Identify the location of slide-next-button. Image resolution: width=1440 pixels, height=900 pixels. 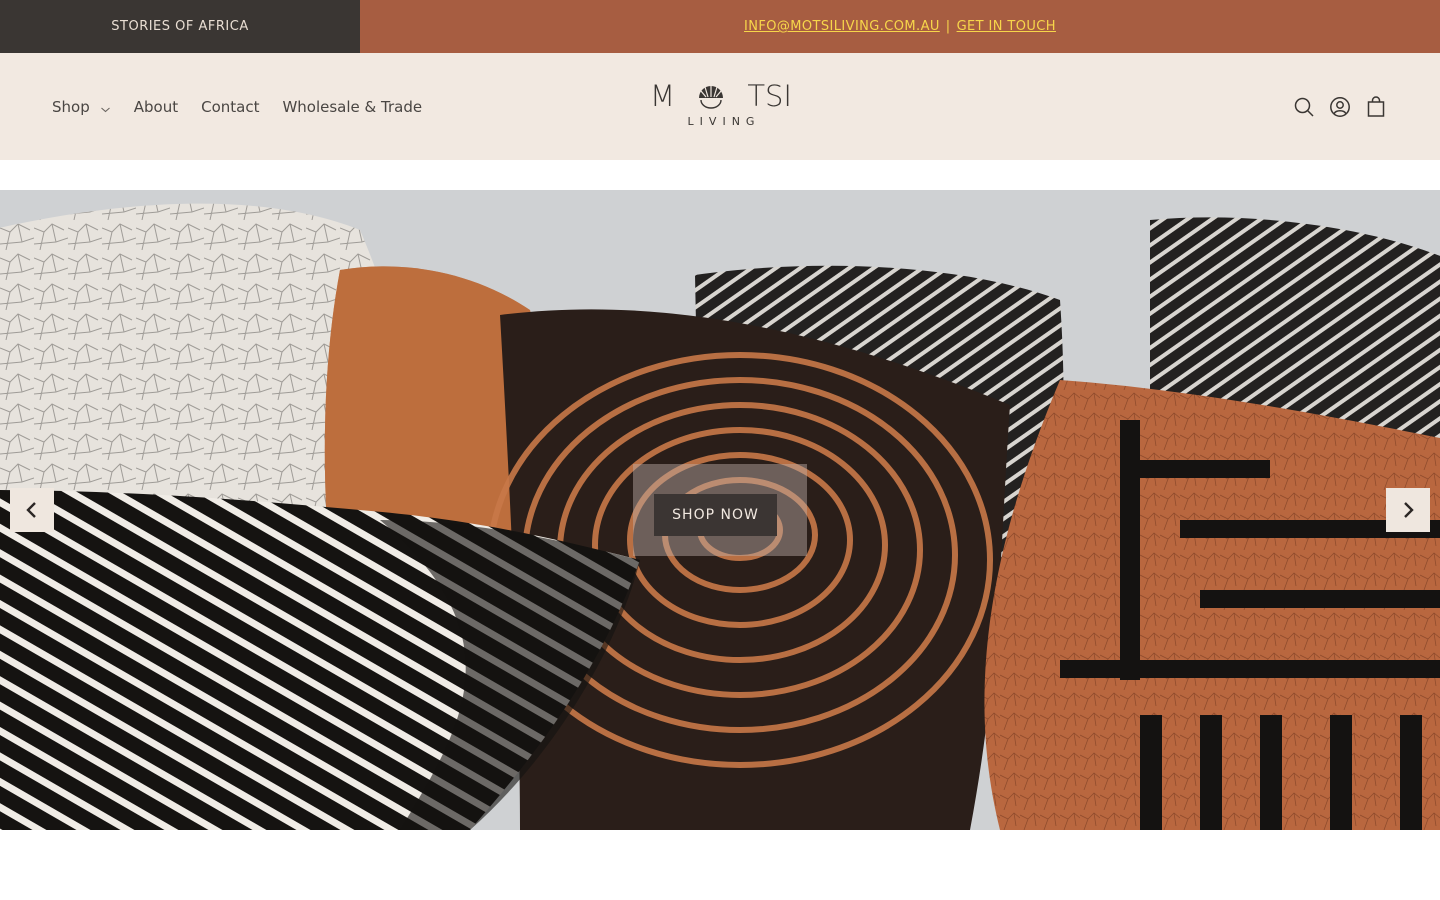
(1408, 510).